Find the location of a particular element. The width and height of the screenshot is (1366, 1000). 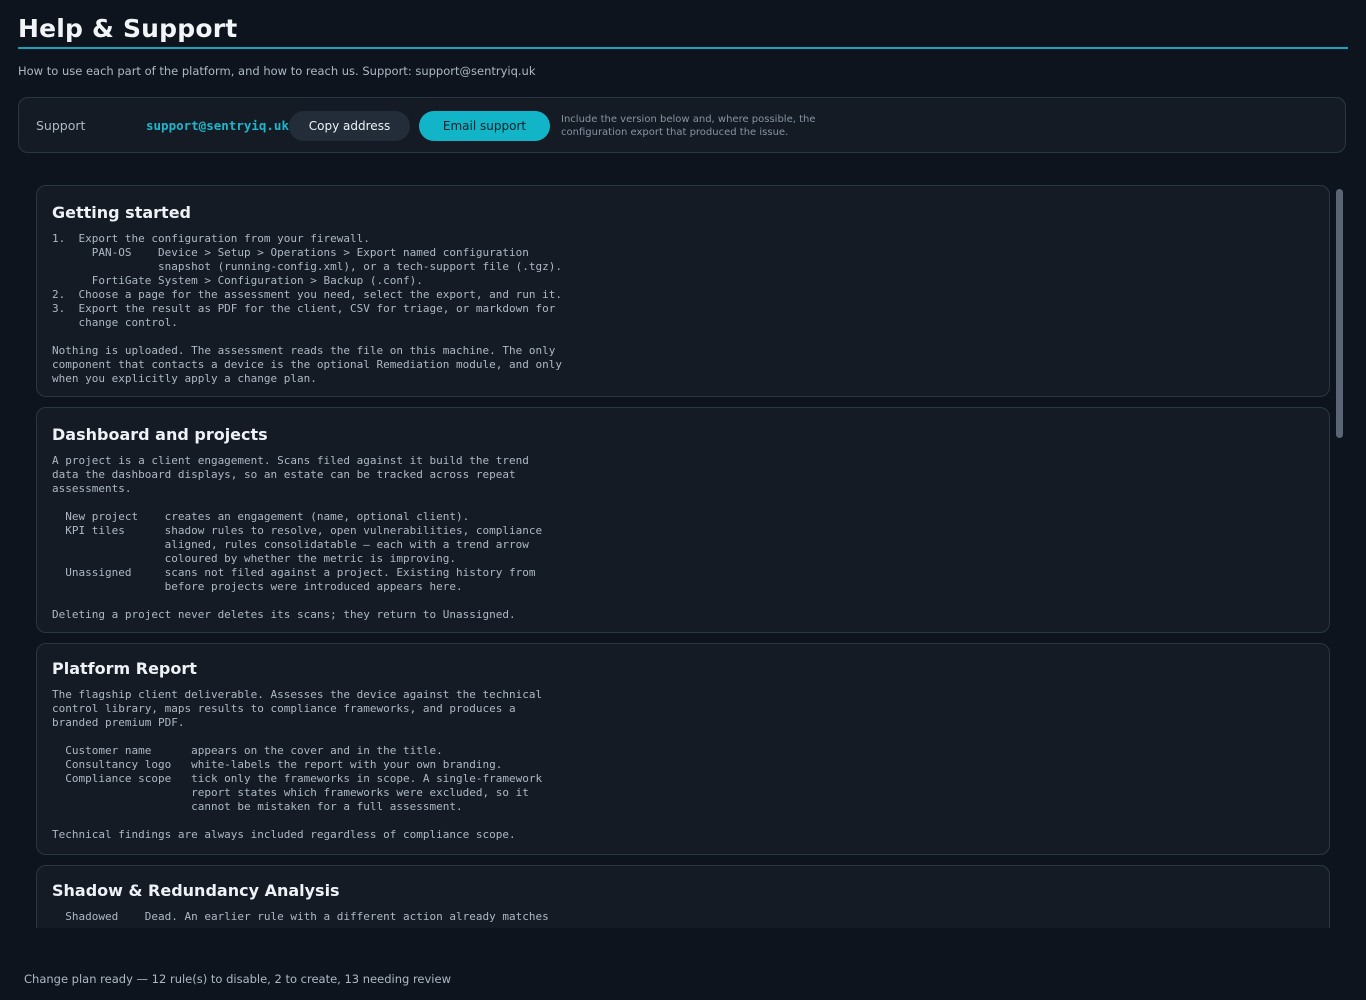

section-title: Dashboard and projects is located at coordinates (160, 434).